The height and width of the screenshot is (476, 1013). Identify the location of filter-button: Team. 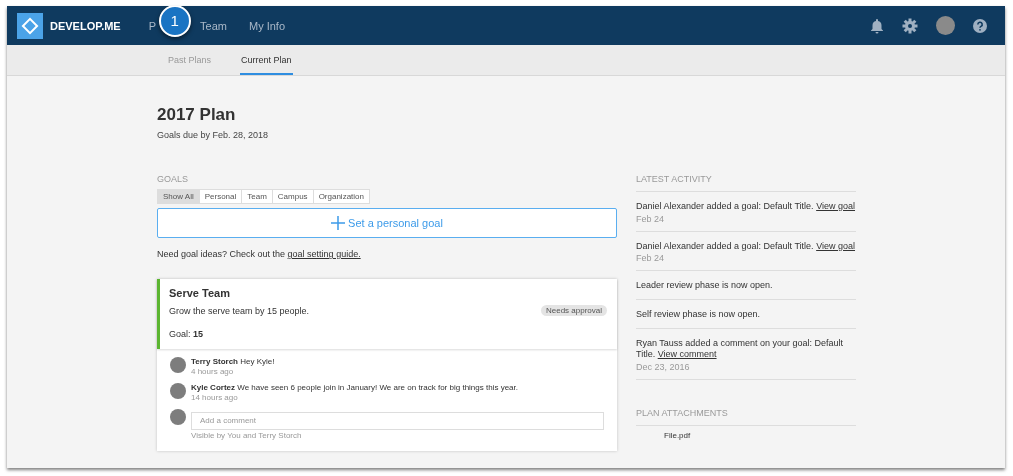
(257, 196).